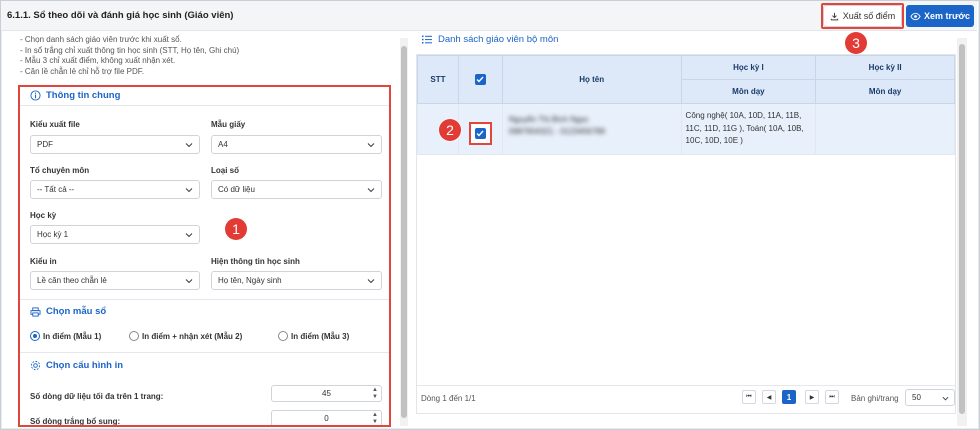 Image resolution: width=980 pixels, height=430 pixels. I want to click on step-badge-3: 3, so click(856, 43).